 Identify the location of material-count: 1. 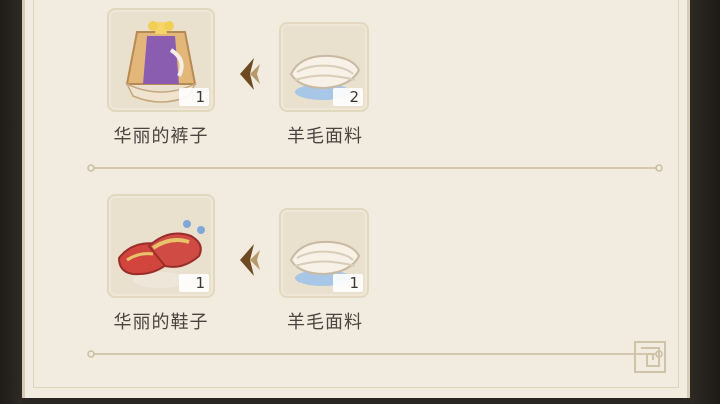
(348, 283).